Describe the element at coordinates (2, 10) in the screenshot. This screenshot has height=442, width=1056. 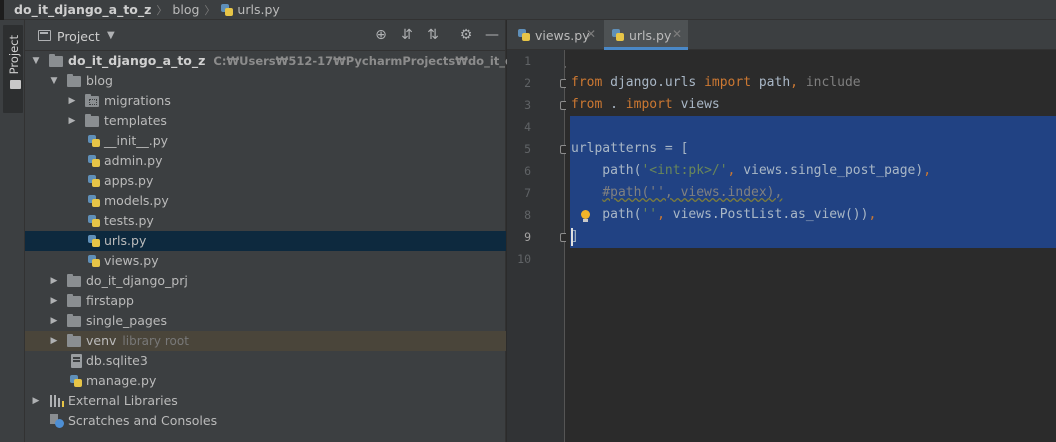
I see `window-corner` at that location.